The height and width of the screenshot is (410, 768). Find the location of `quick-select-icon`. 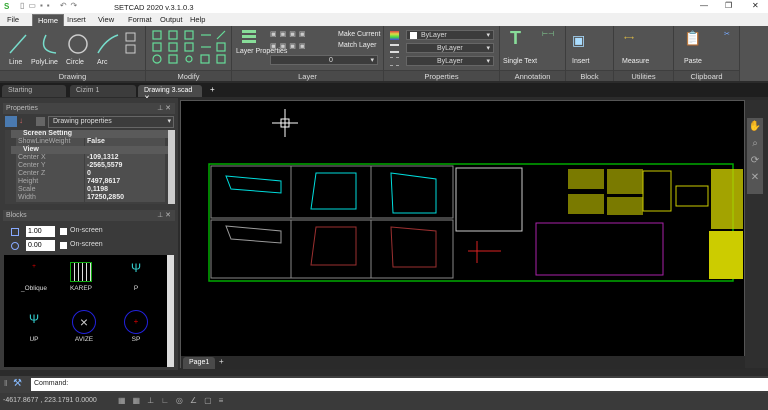

quick-select-icon is located at coordinates (40, 121).